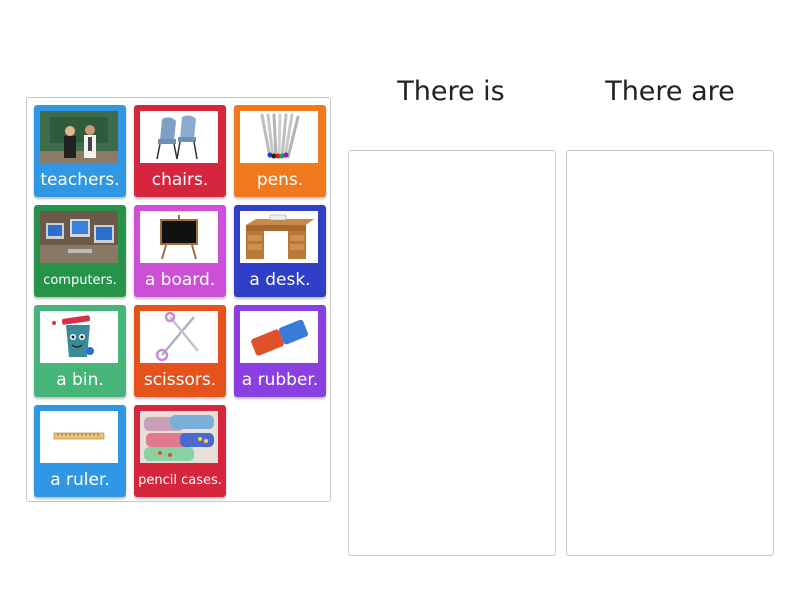  I want to click on card-chairs: chairs., so click(180, 151).